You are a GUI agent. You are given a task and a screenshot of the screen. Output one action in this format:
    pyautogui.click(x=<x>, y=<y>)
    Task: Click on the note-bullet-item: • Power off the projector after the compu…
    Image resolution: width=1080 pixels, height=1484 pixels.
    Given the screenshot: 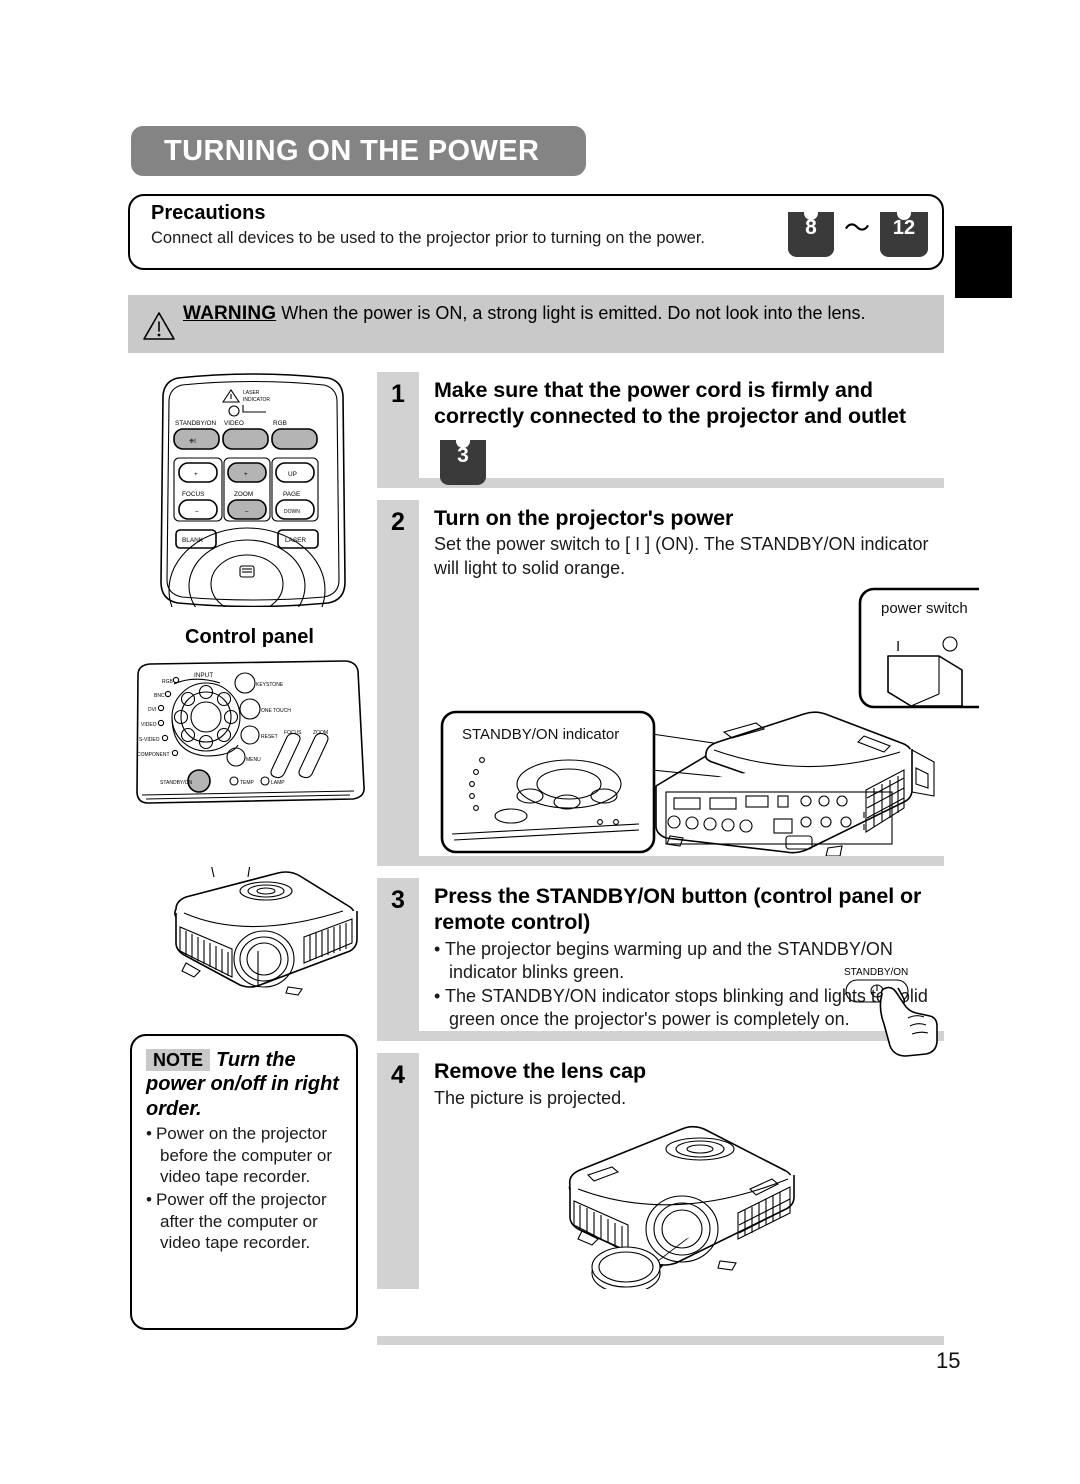 What is the action you would take?
    pyautogui.click(x=244, y=1221)
    